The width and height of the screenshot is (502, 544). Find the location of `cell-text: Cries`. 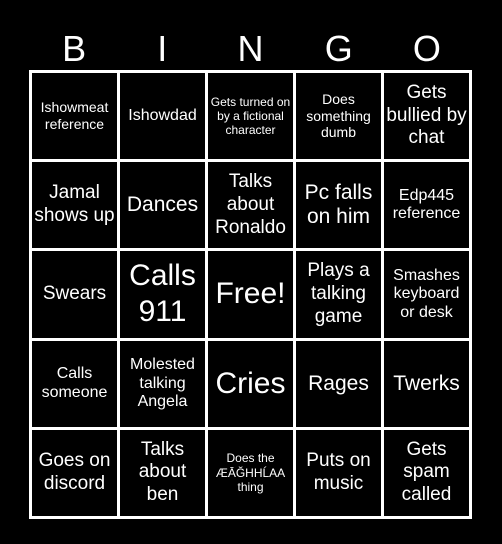

cell-text: Cries is located at coordinates (250, 383).